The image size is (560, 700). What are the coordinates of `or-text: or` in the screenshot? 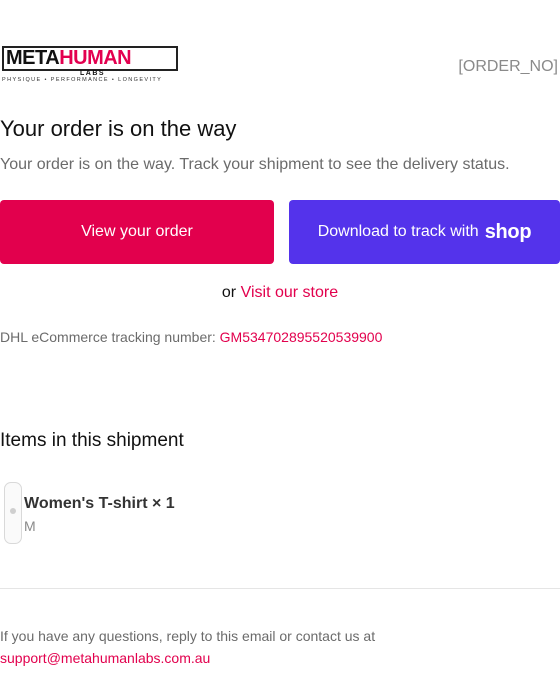 It's located at (229, 292).